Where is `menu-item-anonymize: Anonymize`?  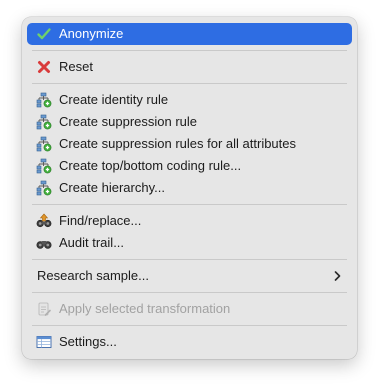
menu-item-anonymize: Anonymize is located at coordinates (189, 34).